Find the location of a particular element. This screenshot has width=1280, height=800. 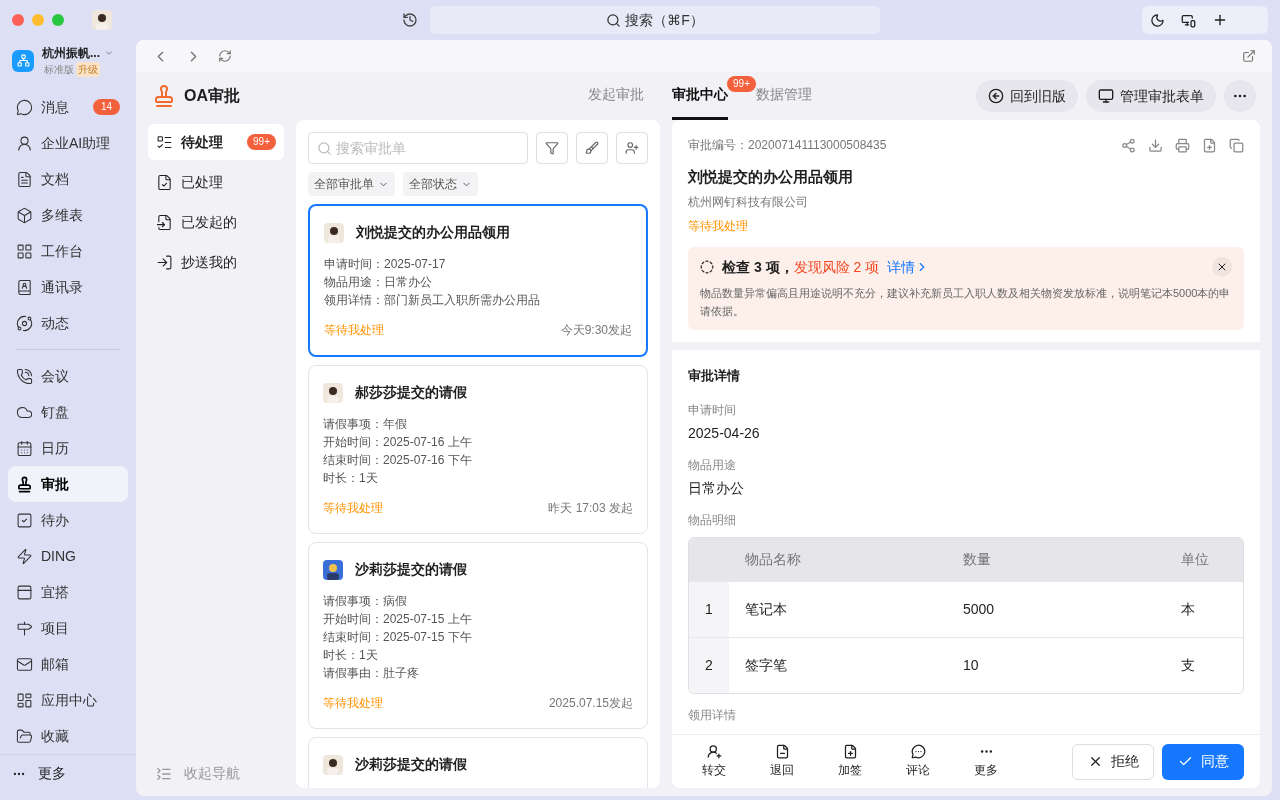

sidebar-item: 文档 is located at coordinates (68, 179).